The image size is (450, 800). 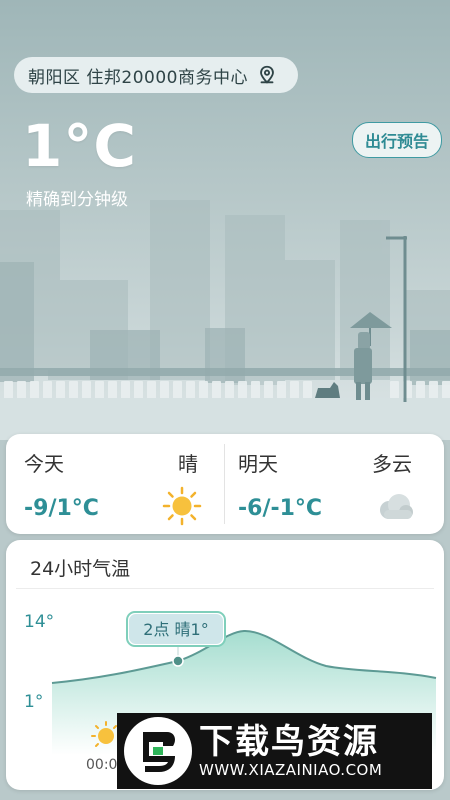 I want to click on temperature-range: -6/-1°C, so click(x=280, y=508).